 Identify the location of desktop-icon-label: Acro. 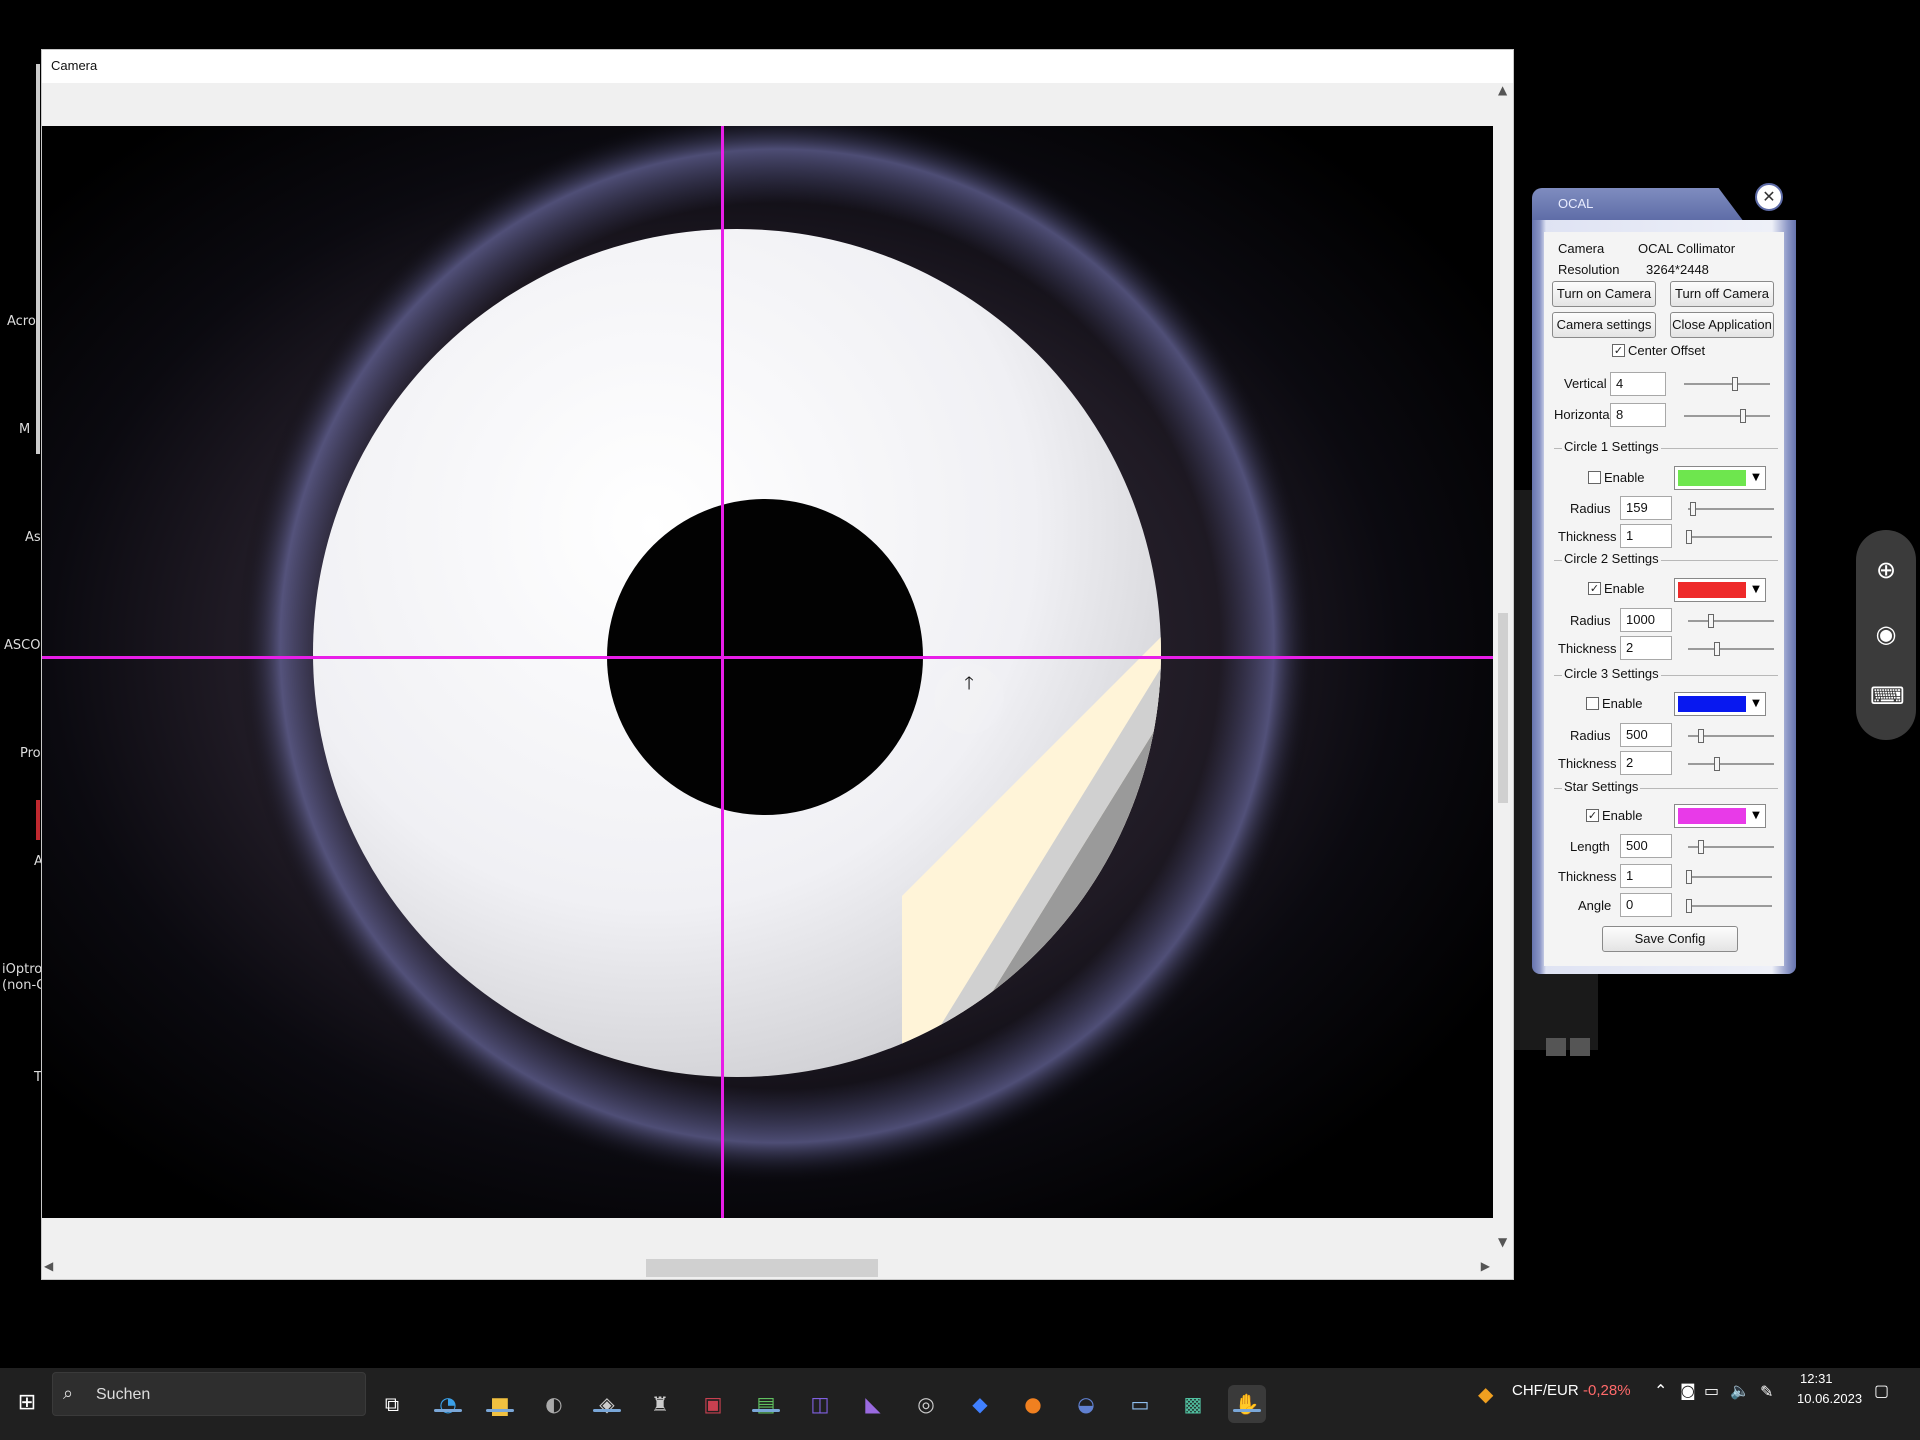
(21, 321).